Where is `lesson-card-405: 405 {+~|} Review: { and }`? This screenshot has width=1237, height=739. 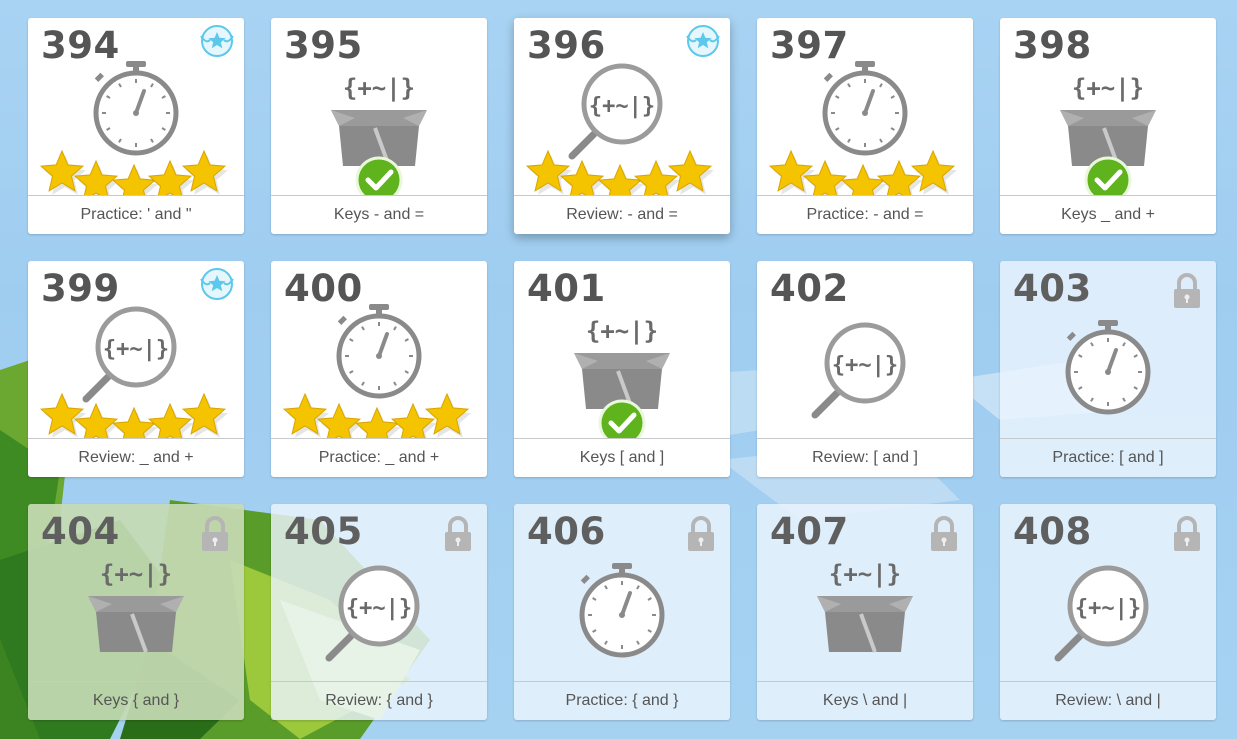
lesson-card-405: 405 {+~|} Review: { and } is located at coordinates (379, 612).